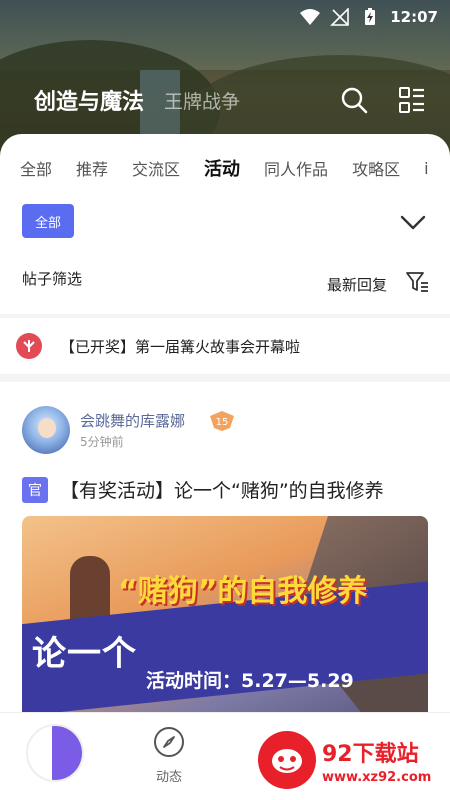  I want to click on filter-icon, so click(417, 282).